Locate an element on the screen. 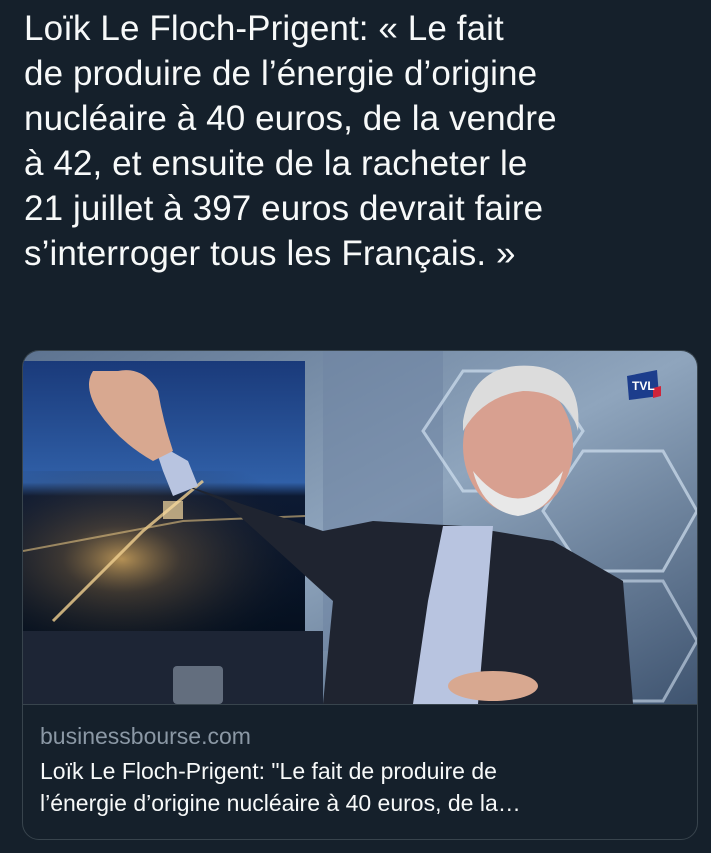  channel-logo: TVL is located at coordinates (643, 385).